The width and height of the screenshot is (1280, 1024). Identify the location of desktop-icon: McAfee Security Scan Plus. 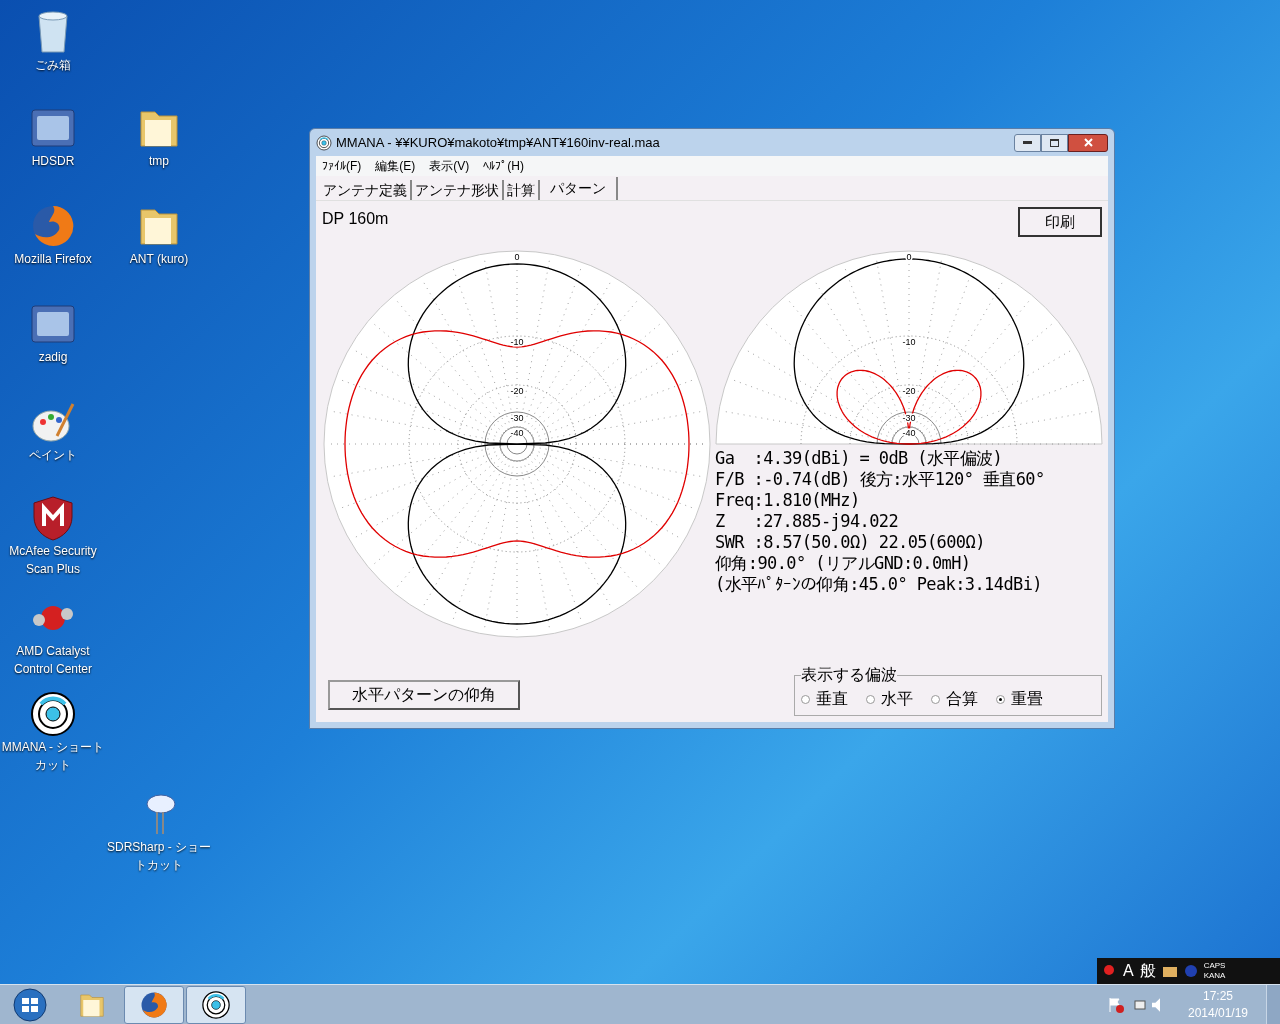
(53, 536).